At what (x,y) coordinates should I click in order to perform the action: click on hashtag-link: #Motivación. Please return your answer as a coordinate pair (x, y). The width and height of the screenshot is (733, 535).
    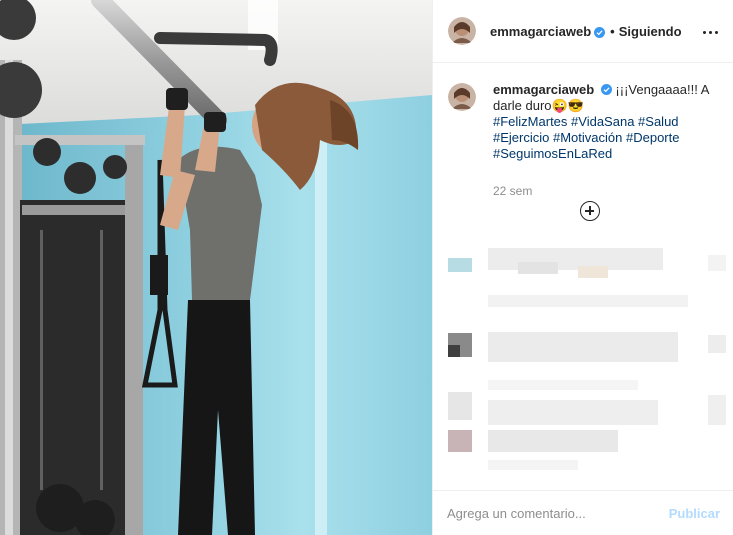
    Looking at the image, I should click on (587, 137).